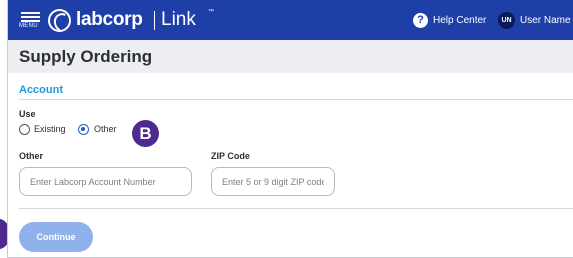  What do you see at coordinates (105, 181) in the screenshot?
I see `account-number-input` at bounding box center [105, 181].